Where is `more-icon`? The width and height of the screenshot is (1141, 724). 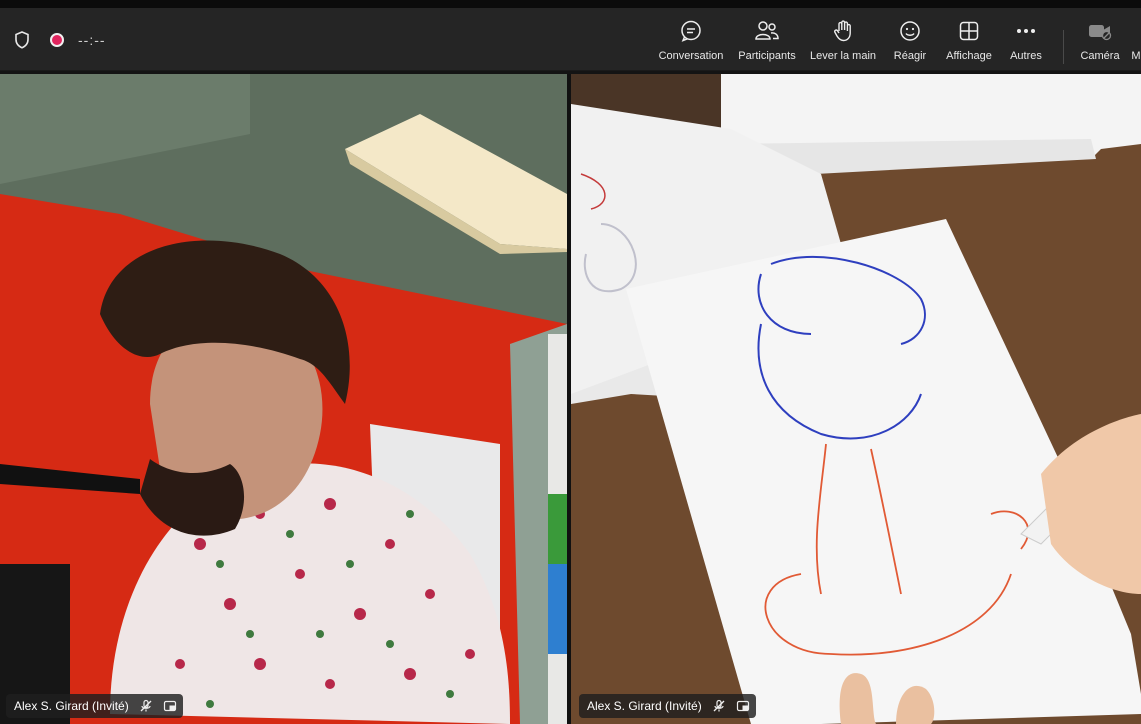 more-icon is located at coordinates (1026, 31).